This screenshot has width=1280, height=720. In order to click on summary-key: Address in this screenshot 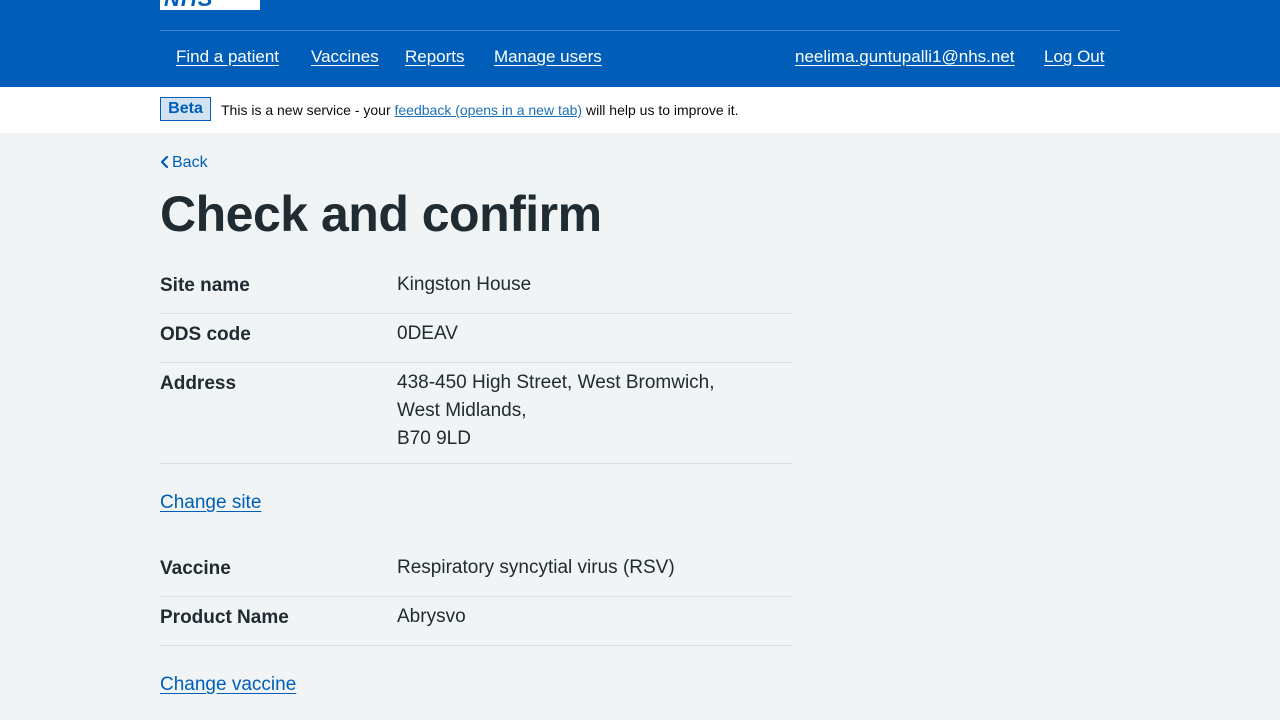, I will do `click(198, 383)`.